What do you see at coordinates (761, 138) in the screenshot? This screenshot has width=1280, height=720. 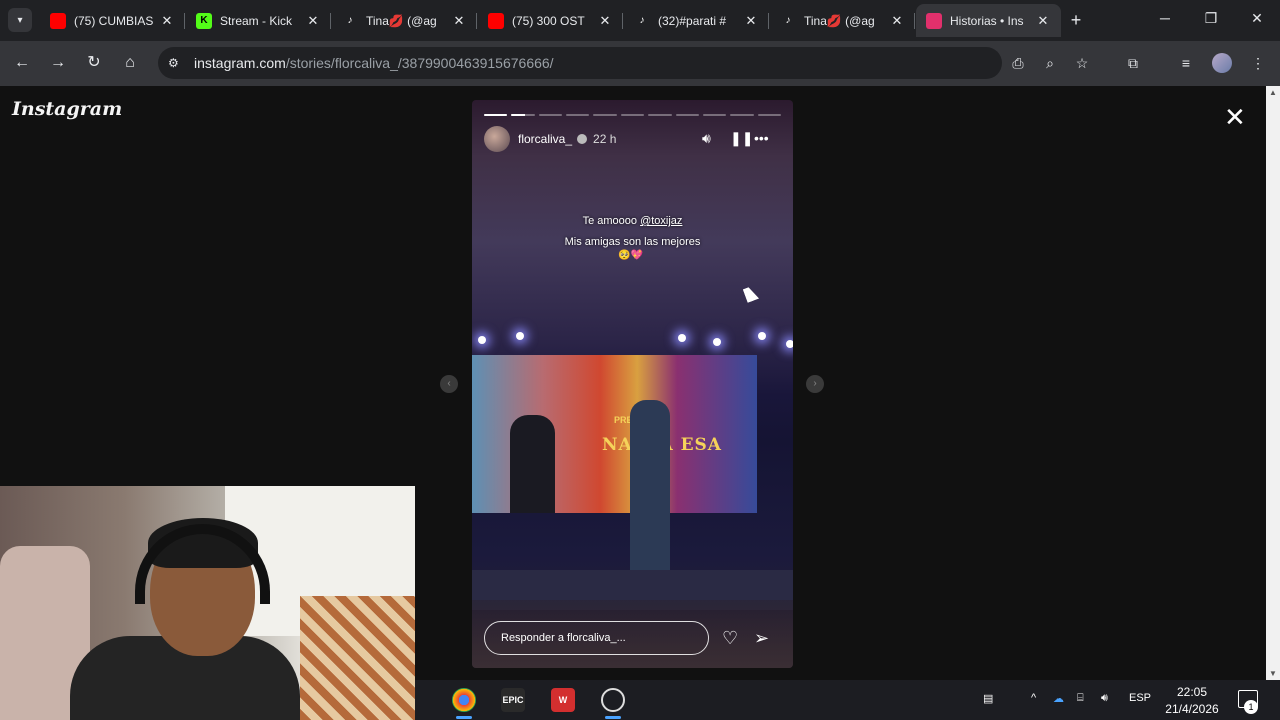 I see `more-options-icon: •••` at bounding box center [761, 138].